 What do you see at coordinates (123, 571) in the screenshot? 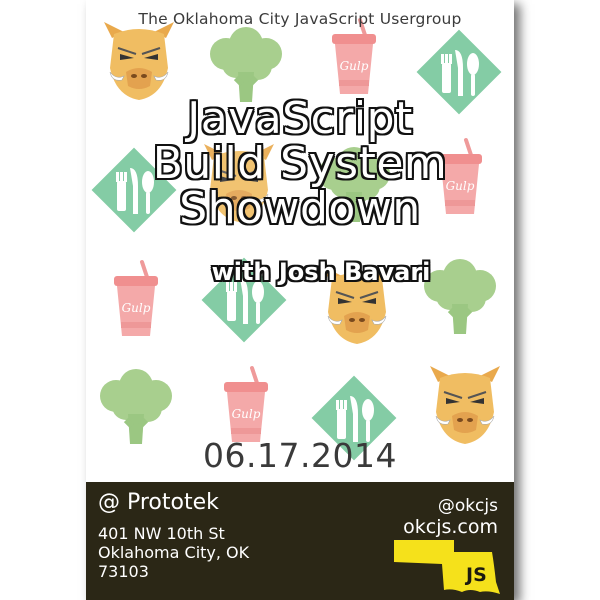
I see `address-zip: 73103` at bounding box center [123, 571].